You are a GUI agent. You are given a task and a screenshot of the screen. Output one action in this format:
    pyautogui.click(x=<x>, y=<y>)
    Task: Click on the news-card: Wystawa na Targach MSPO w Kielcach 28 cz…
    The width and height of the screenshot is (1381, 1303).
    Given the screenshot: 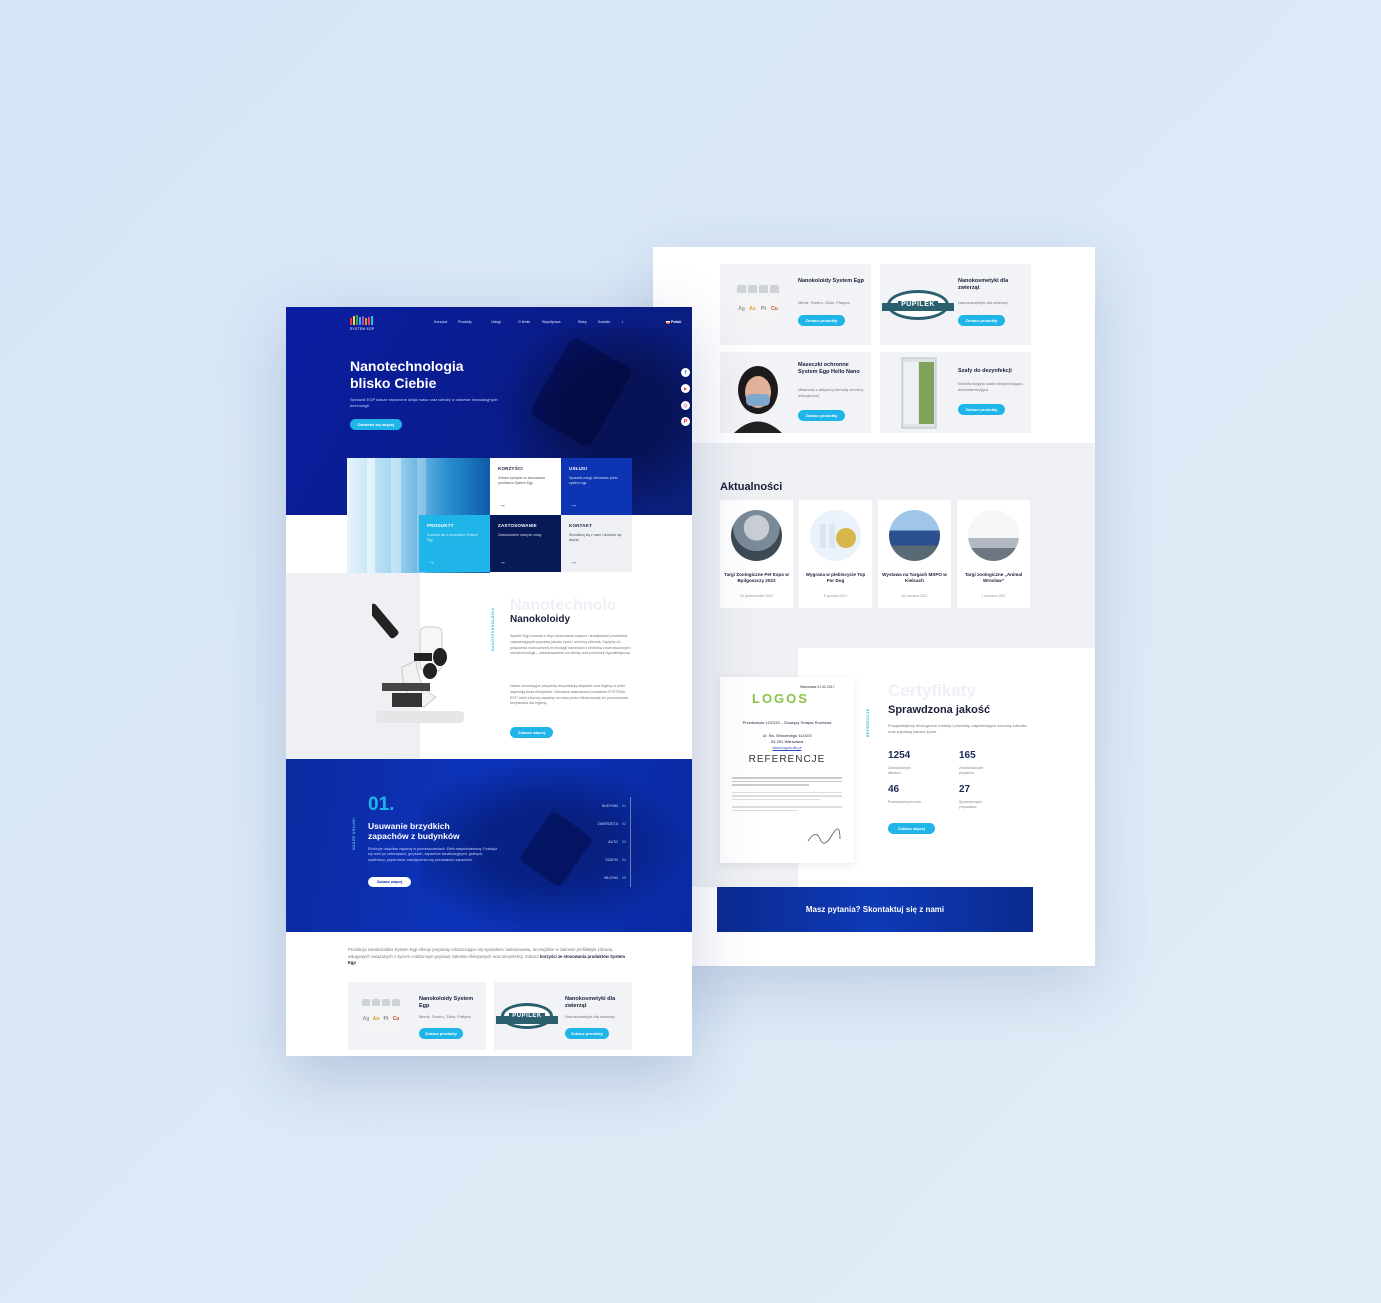 What is the action you would take?
    pyautogui.click(x=914, y=554)
    